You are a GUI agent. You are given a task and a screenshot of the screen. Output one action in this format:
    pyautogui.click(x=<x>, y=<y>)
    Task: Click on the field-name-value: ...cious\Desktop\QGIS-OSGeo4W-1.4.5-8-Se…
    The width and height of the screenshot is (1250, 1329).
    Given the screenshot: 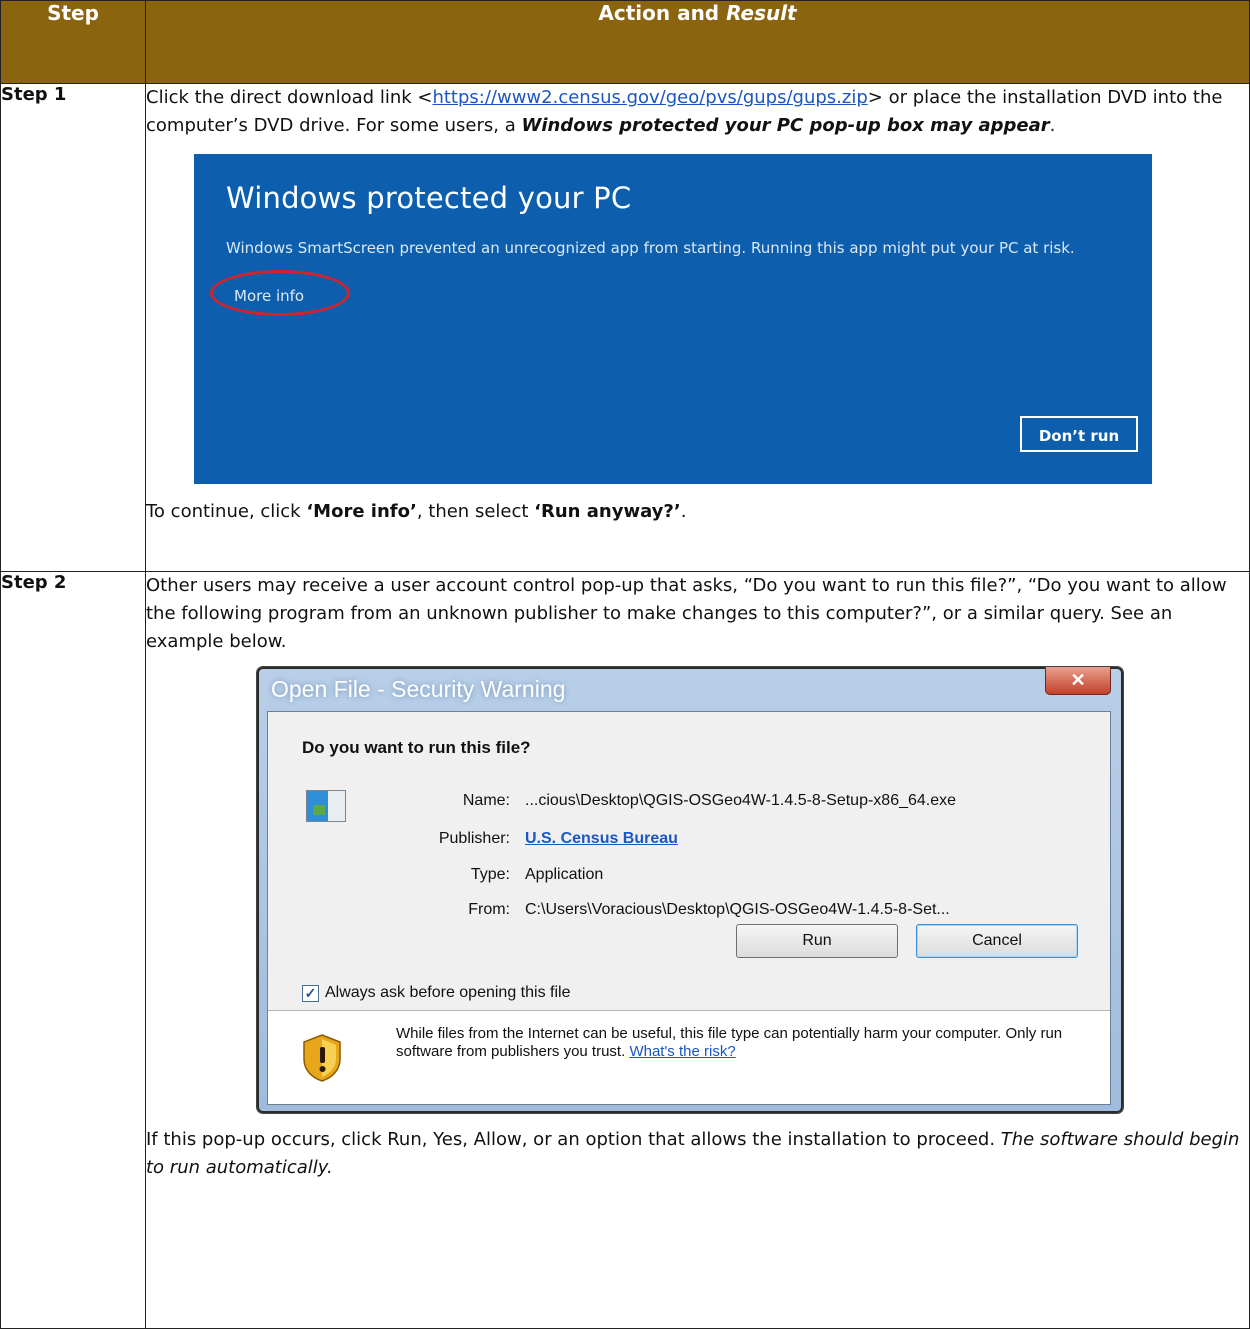 What is the action you would take?
    pyautogui.click(x=741, y=800)
    